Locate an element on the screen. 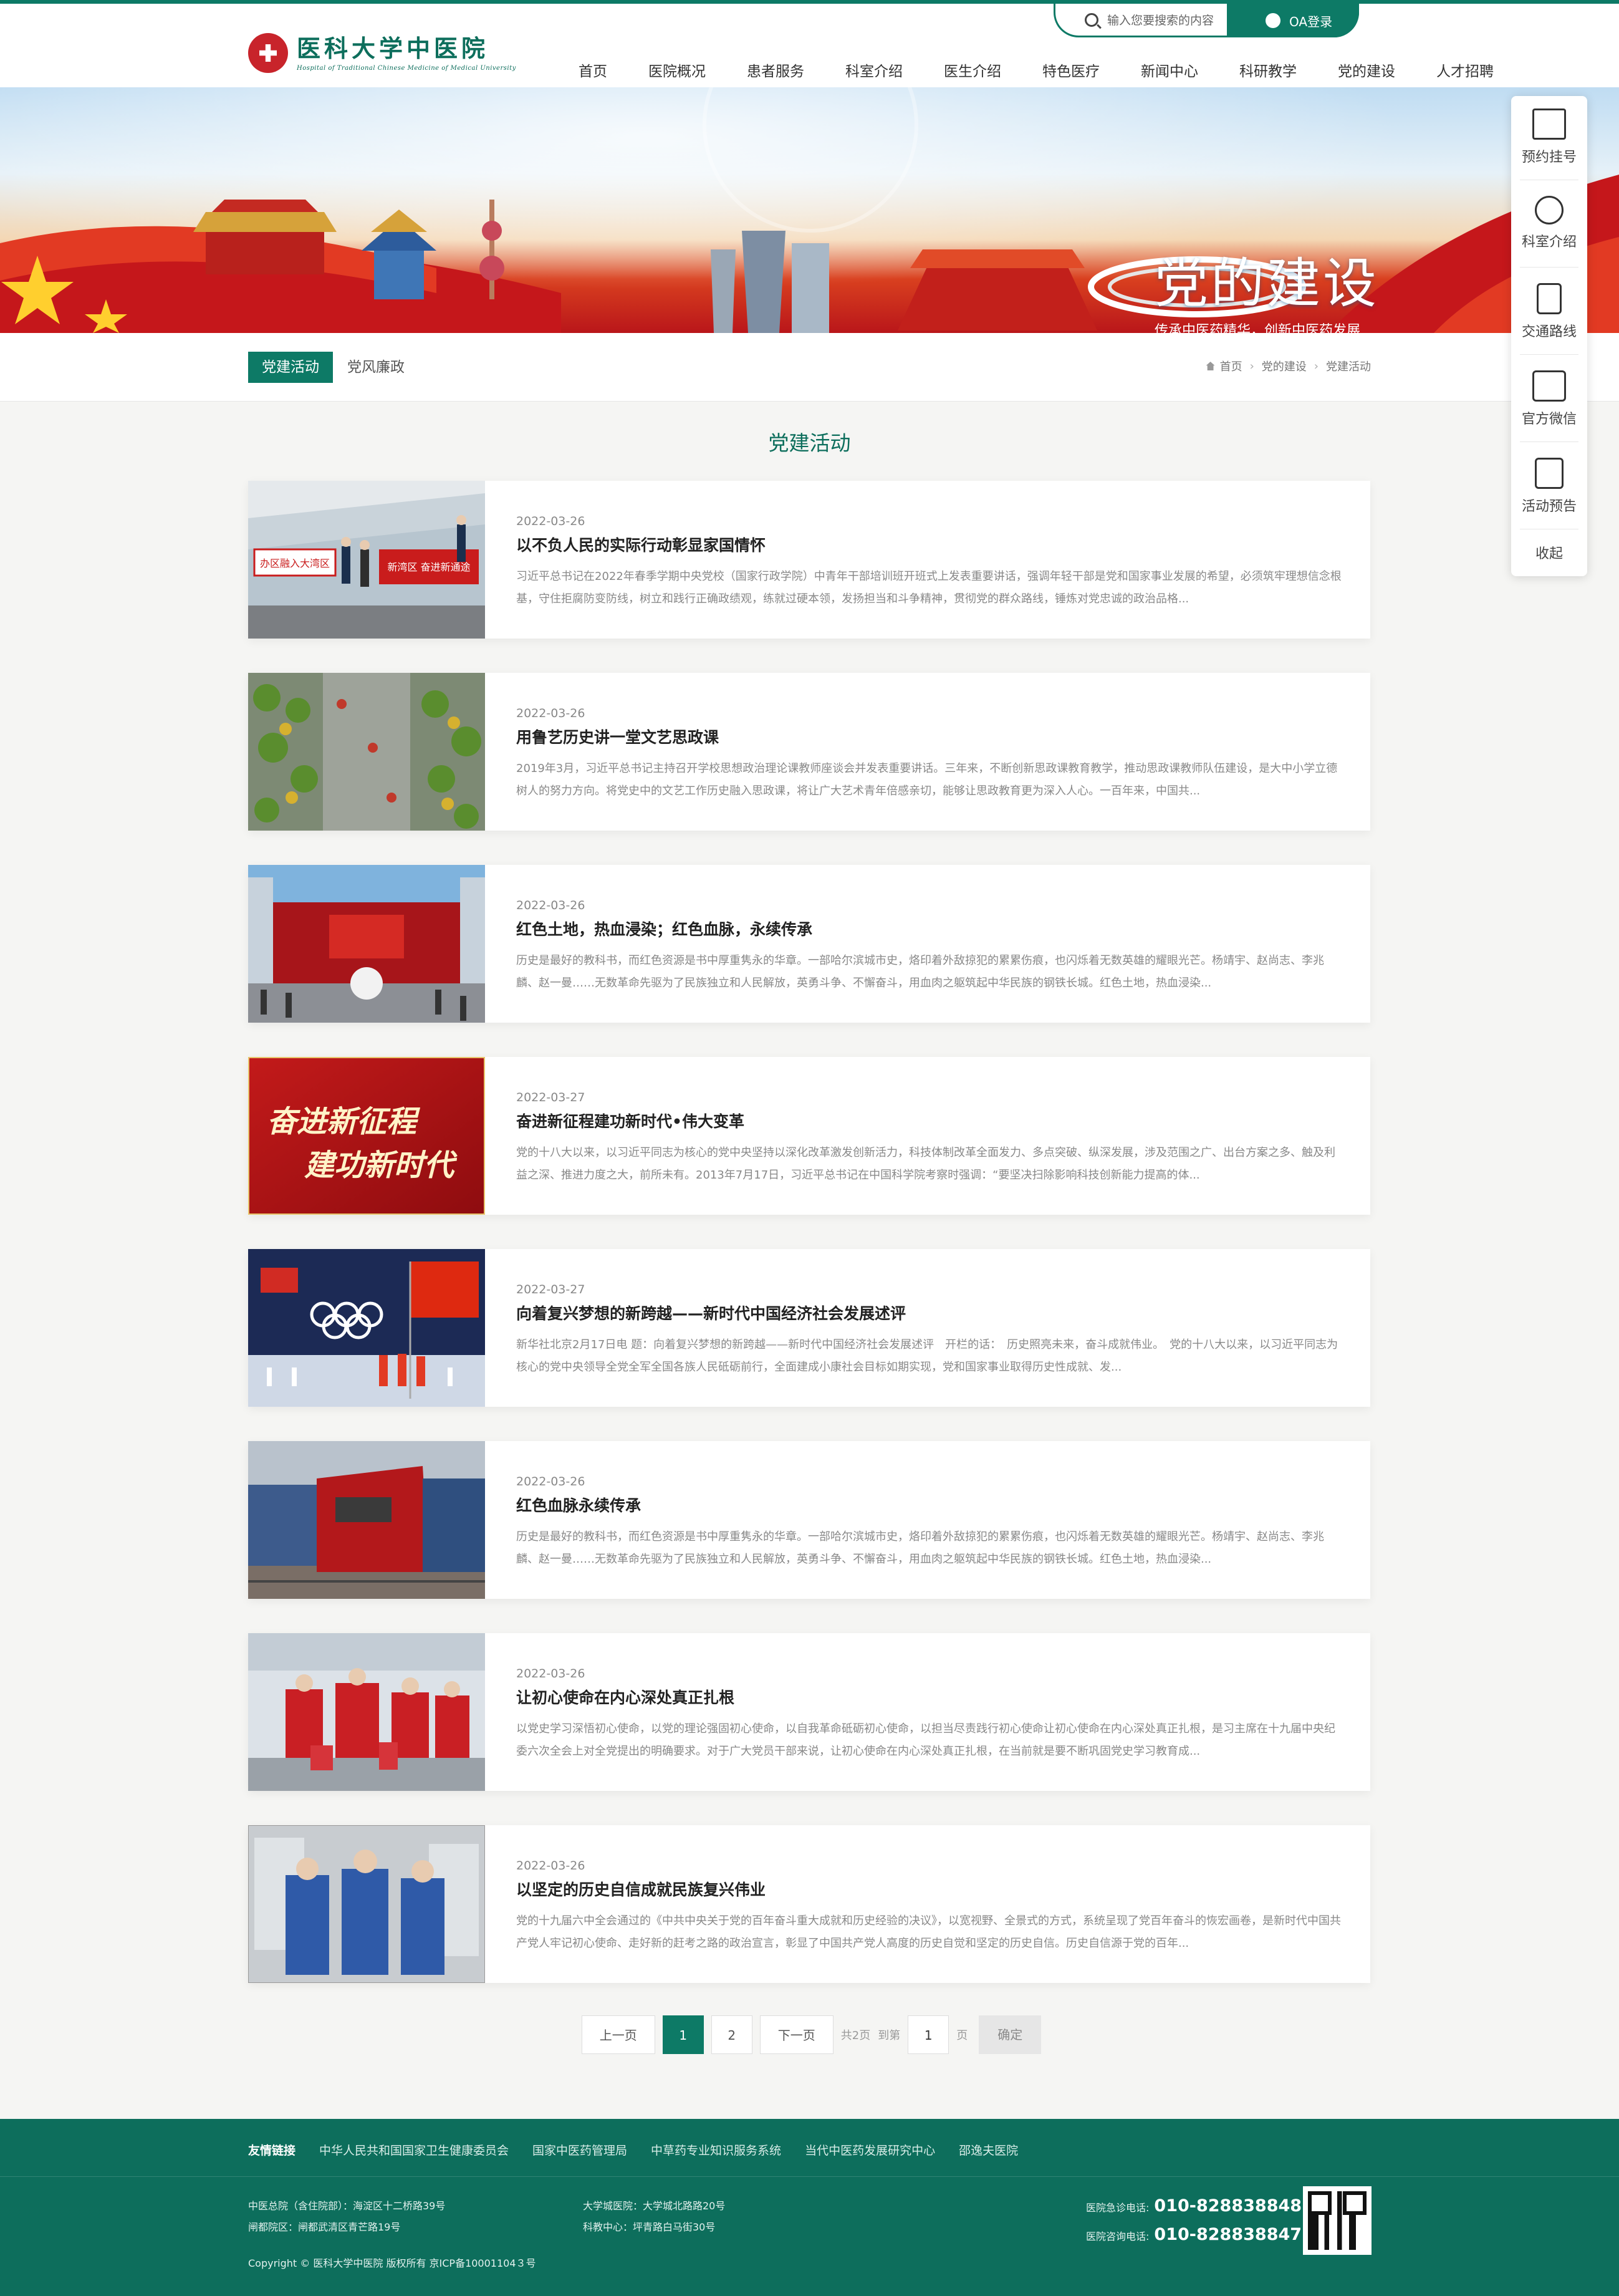  article-title: 让初心使命在内心深处真正扎根 is located at coordinates (625, 1697).